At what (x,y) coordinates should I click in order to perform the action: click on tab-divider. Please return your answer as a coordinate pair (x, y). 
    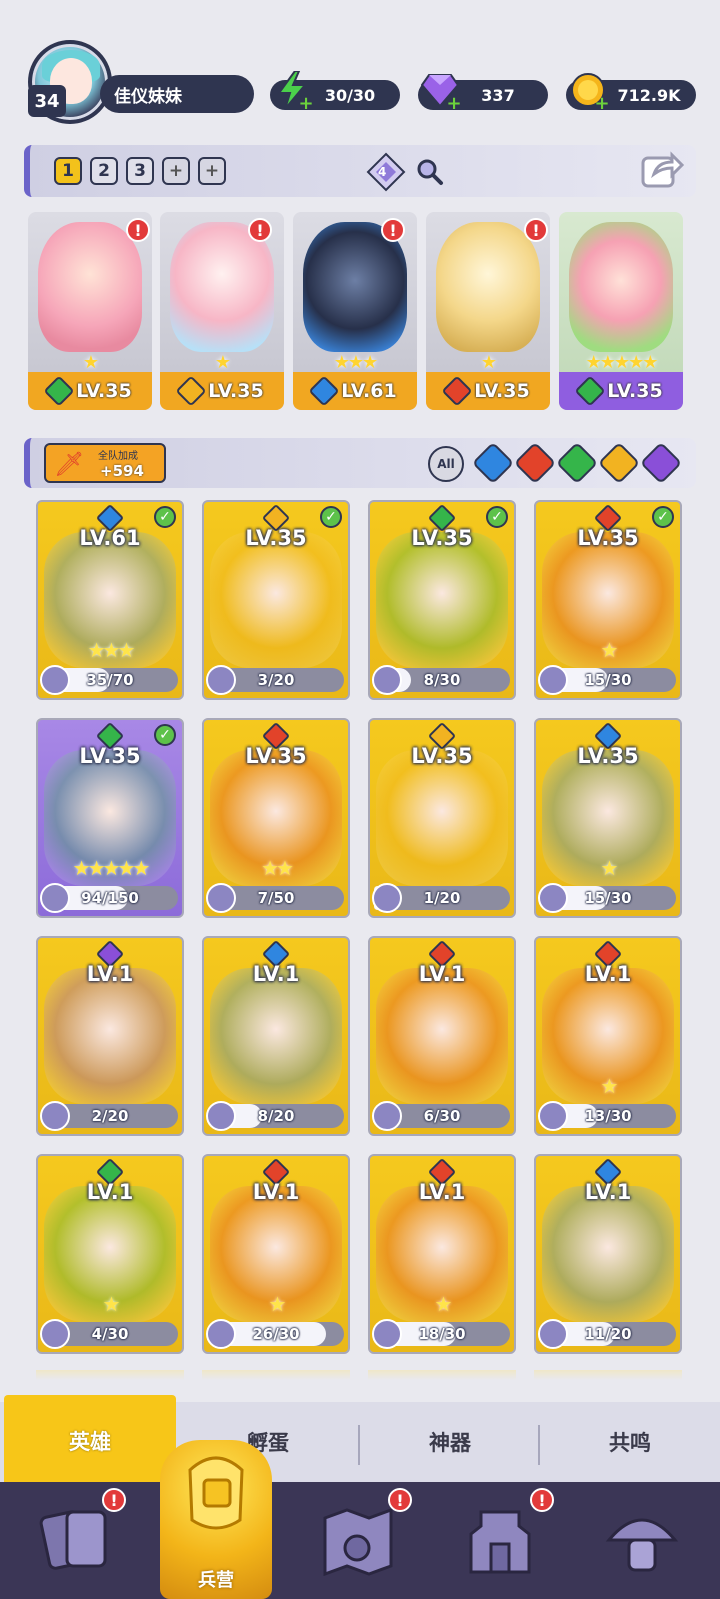
    Looking at the image, I should click on (539, 1445).